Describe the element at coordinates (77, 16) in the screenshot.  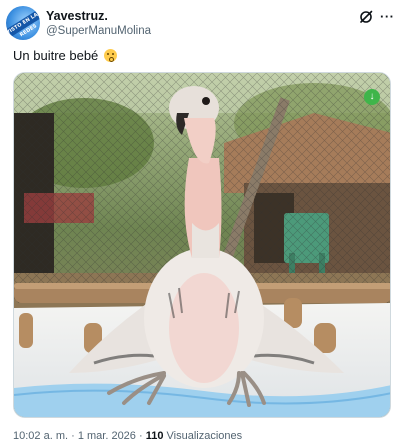
I see `author-name: Yavestruz.` at that location.